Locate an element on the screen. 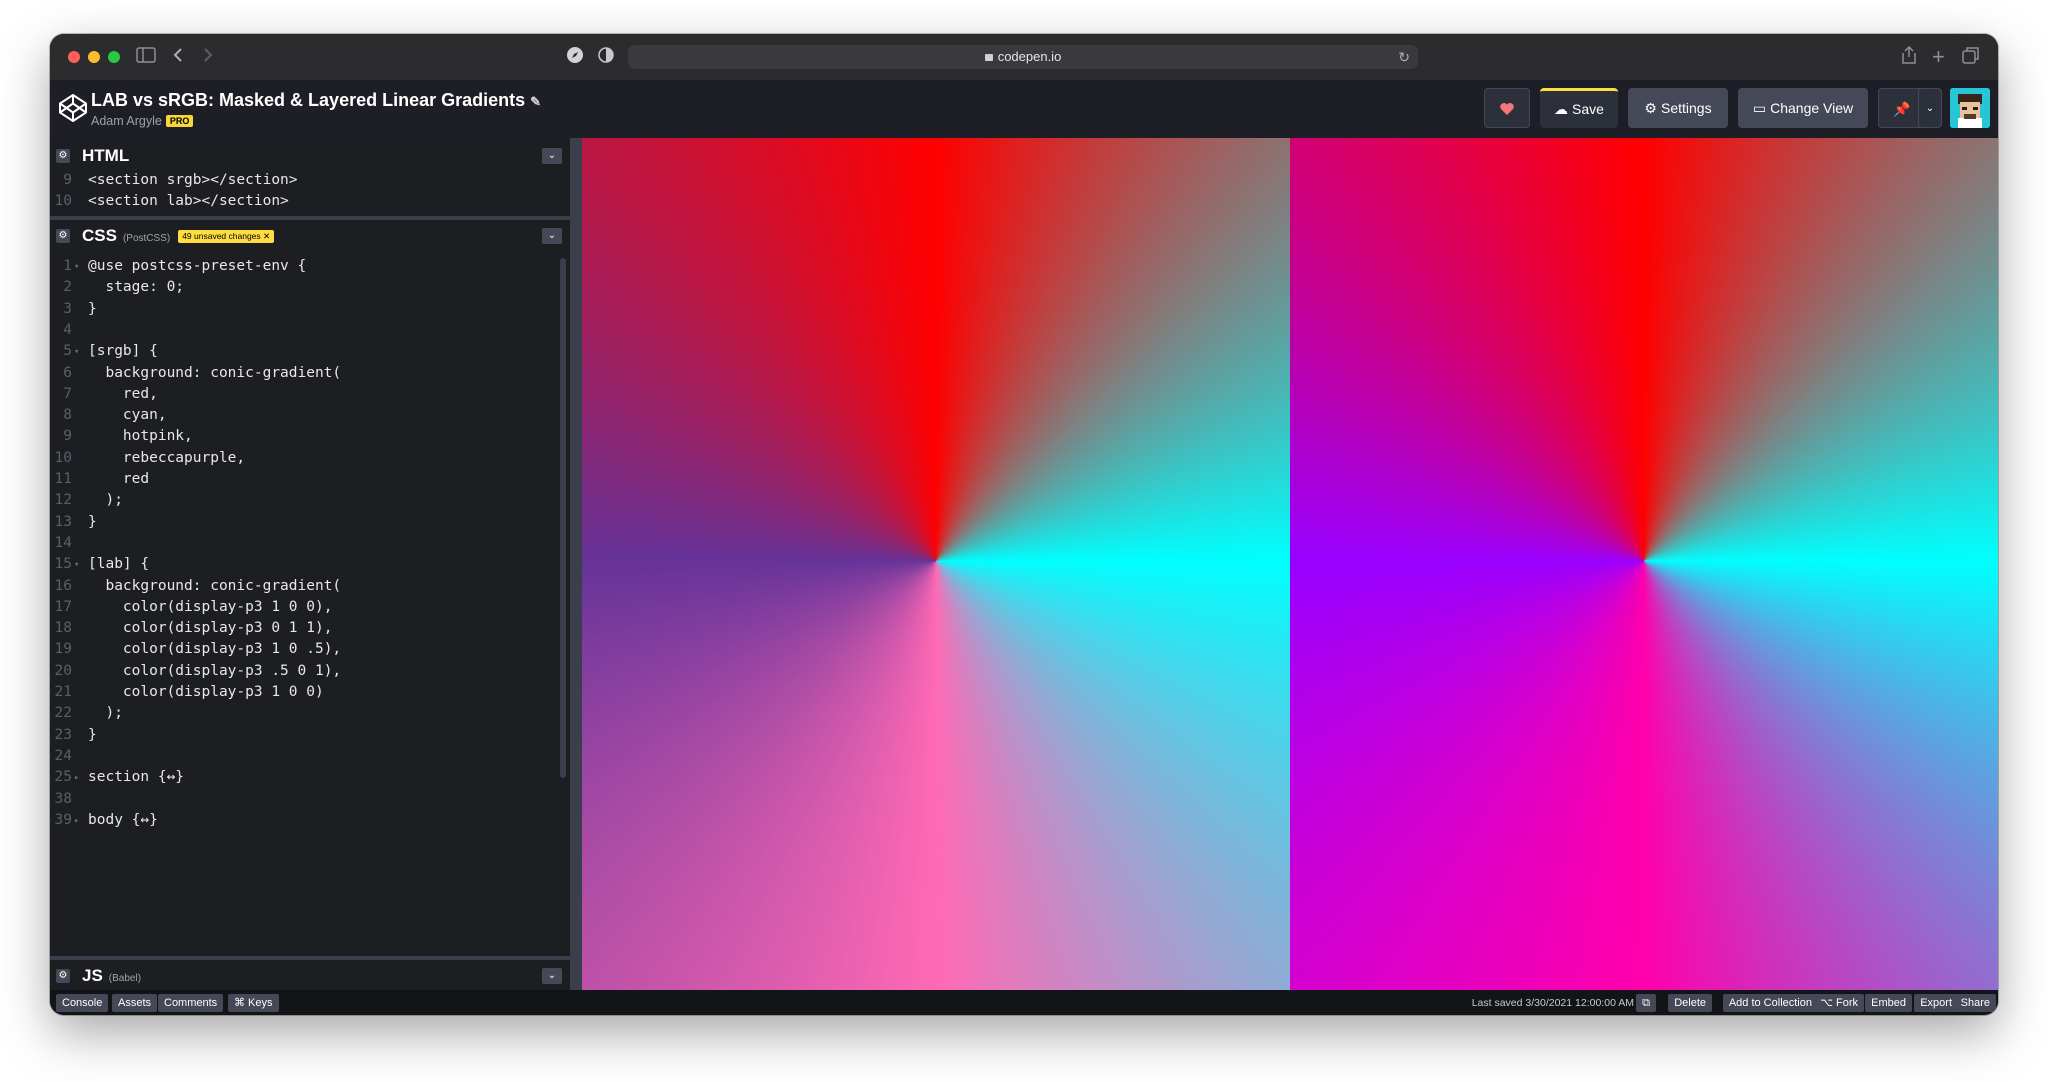  change-view-label: Change View is located at coordinates (1812, 108).